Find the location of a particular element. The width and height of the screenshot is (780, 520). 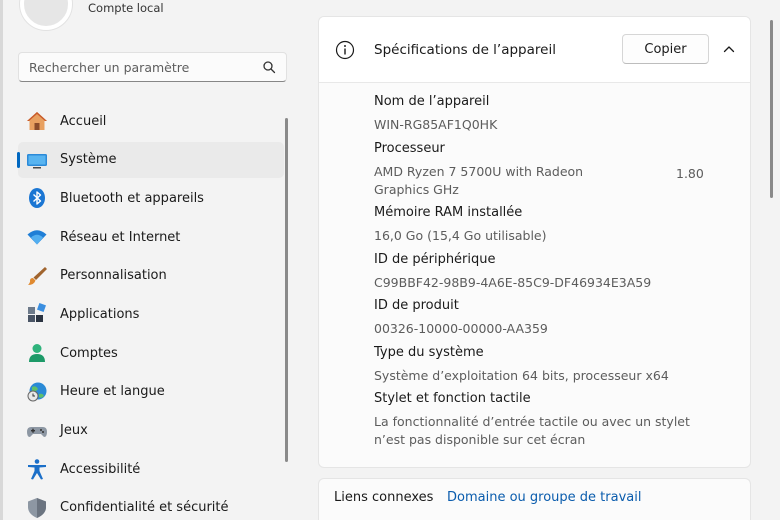

sidebar-item-heure-langue: Heure et langue is located at coordinates (151, 392).